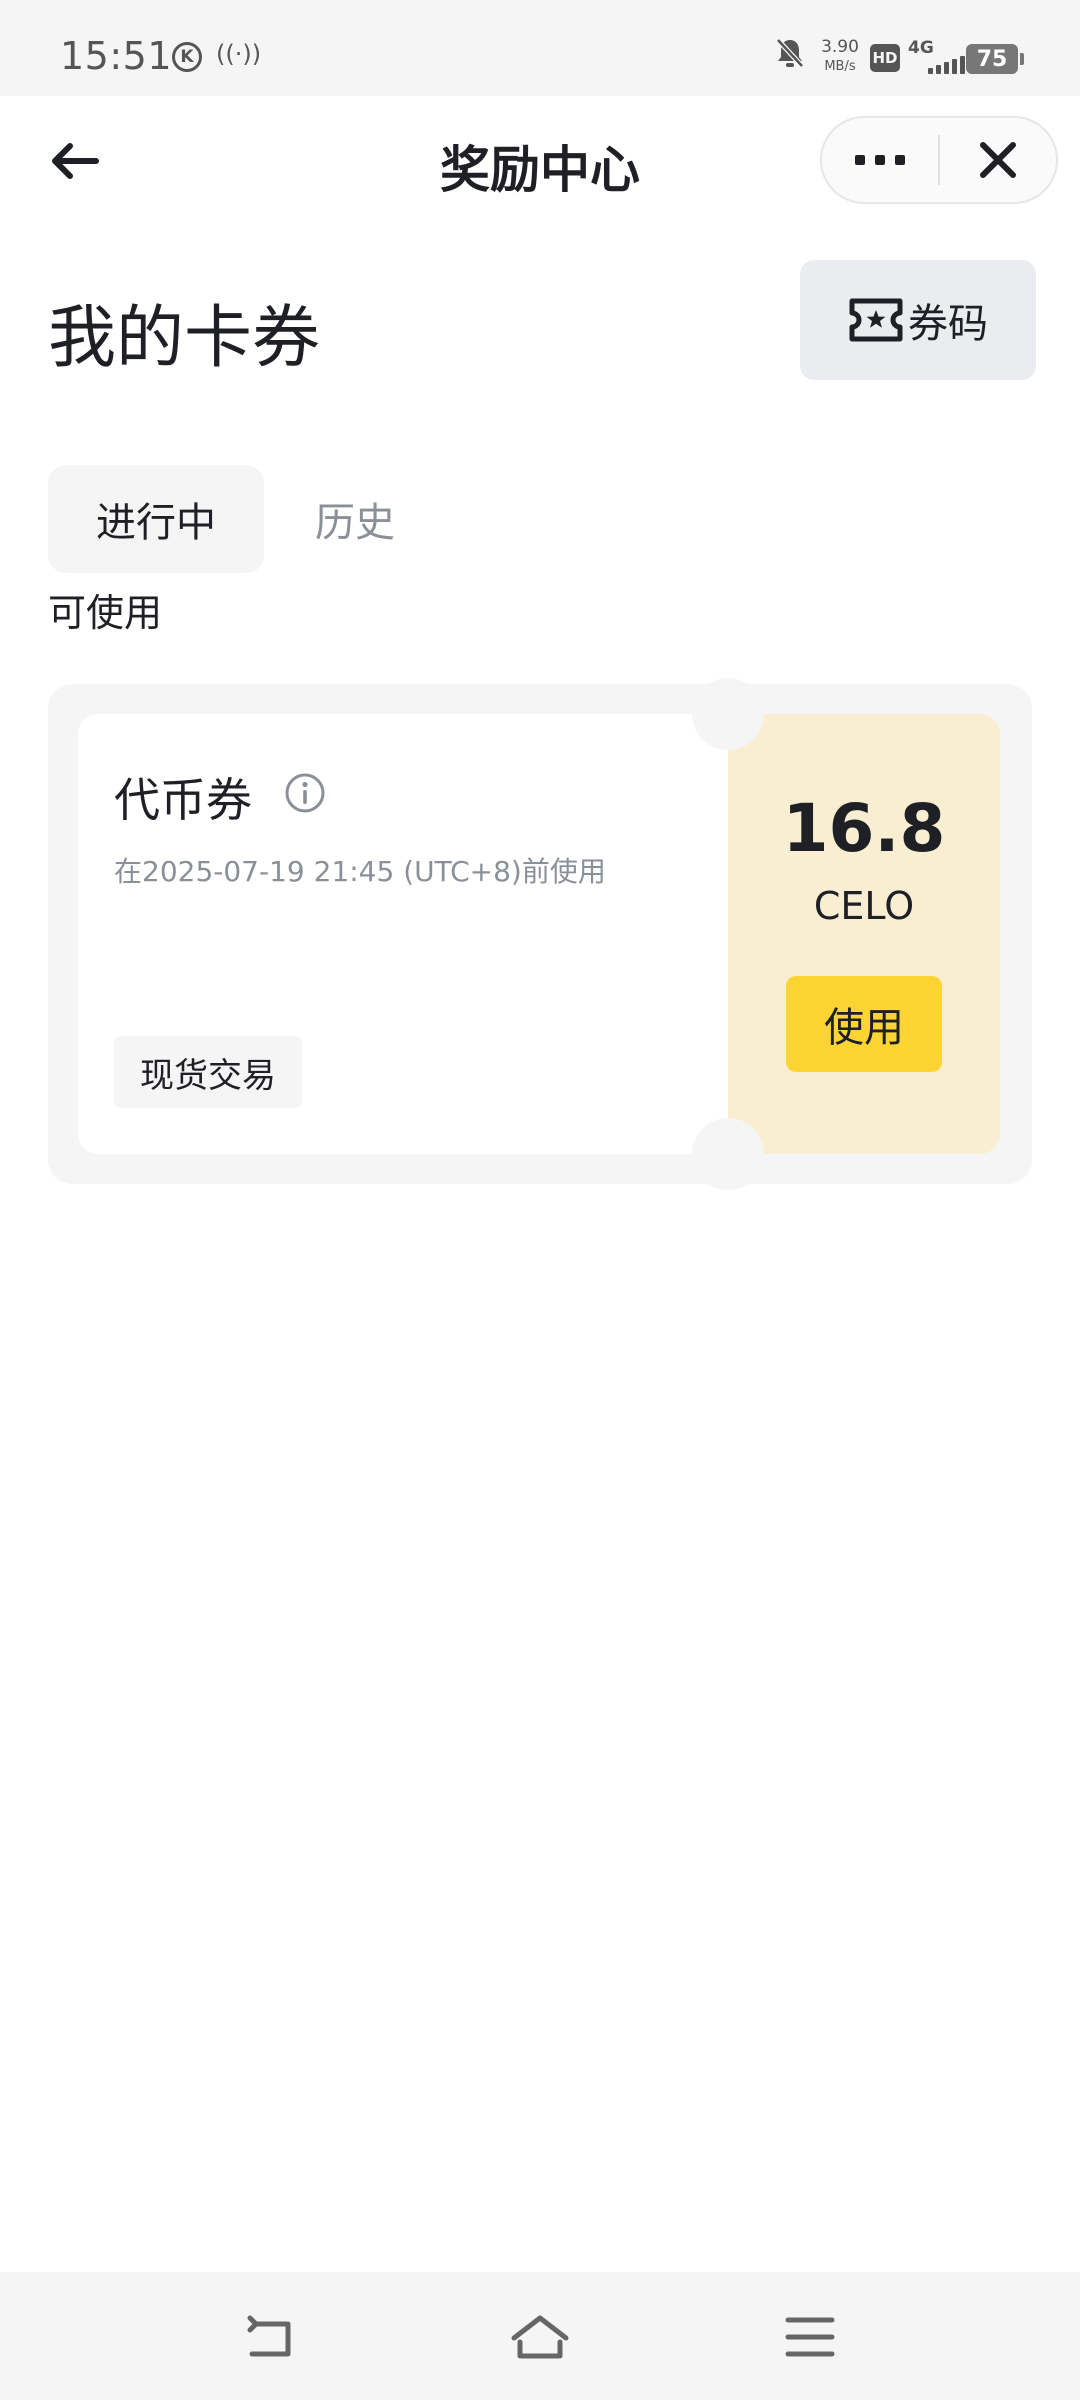  Describe the element at coordinates (995, 59) in the screenshot. I see `battery-icon: 75` at that location.